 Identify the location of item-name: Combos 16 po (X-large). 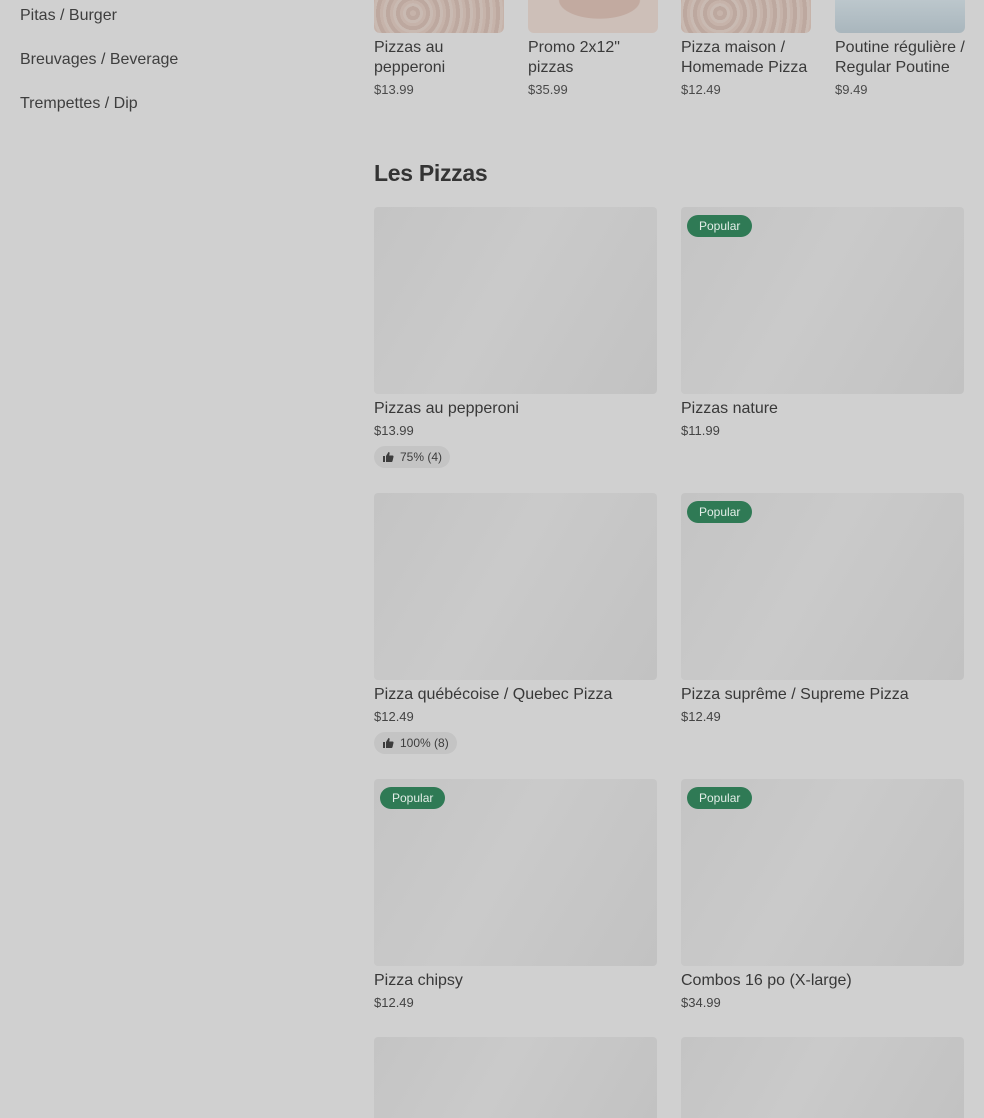
(766, 980).